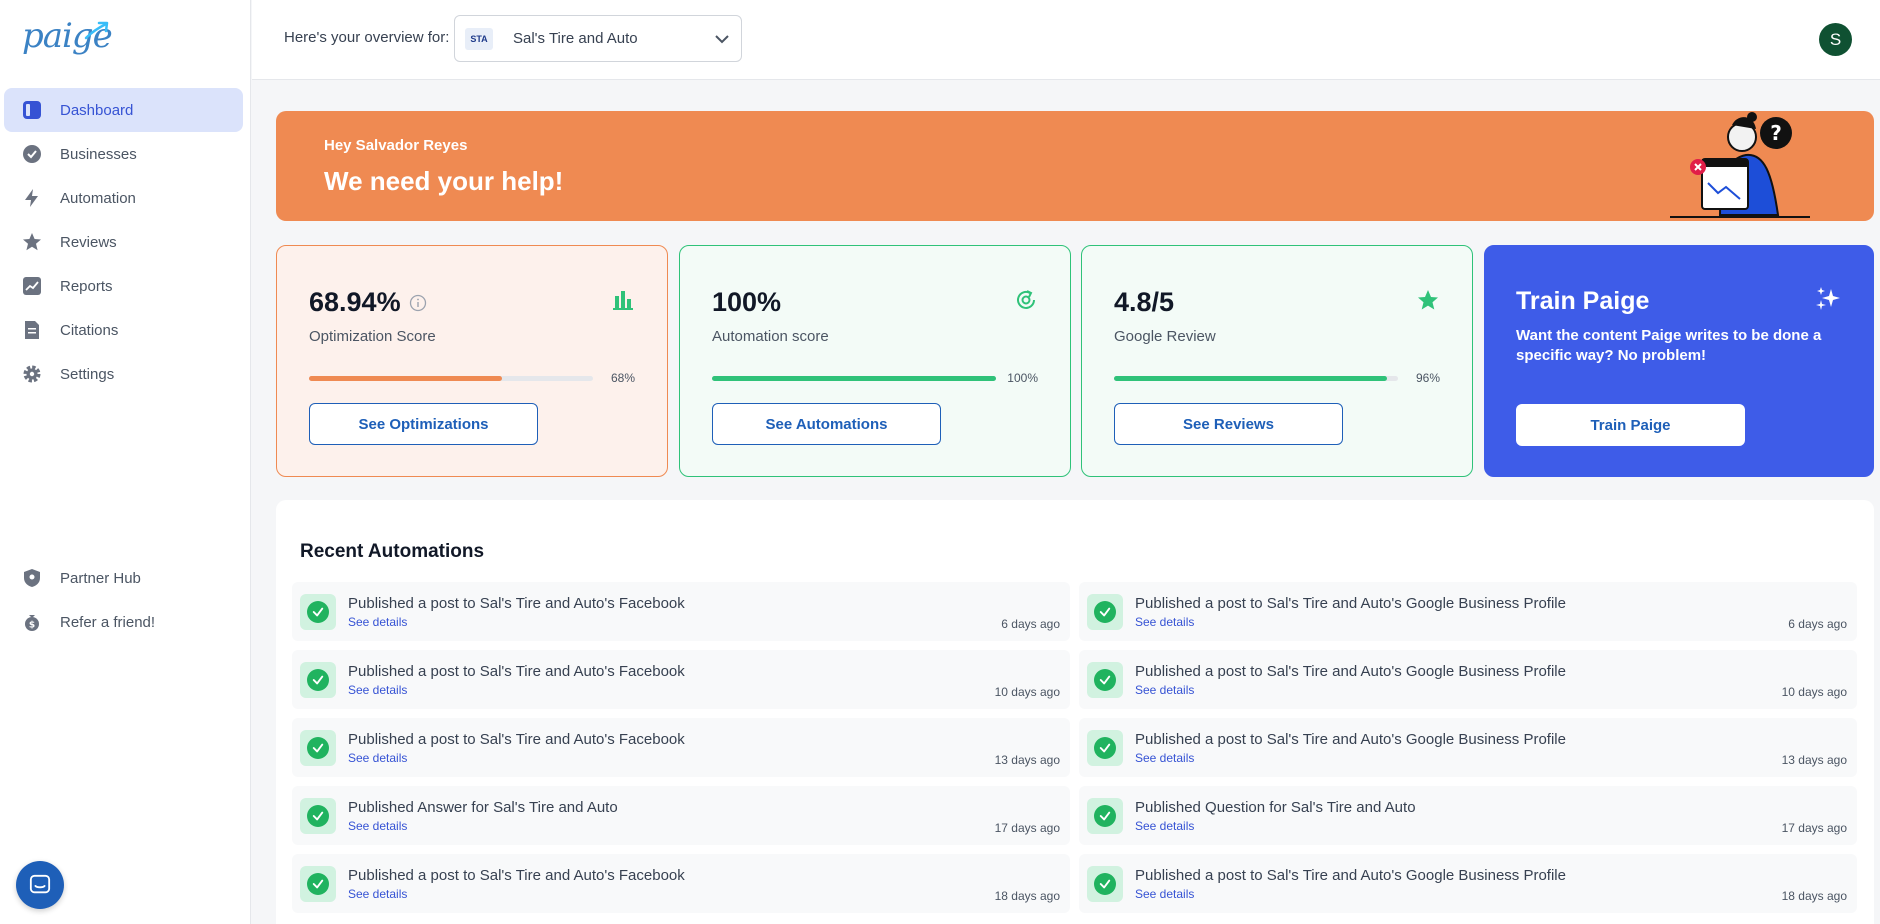 This screenshot has width=1880, height=924. What do you see at coordinates (423, 424) in the screenshot?
I see `see-optimizations-button: See Optimizations` at bounding box center [423, 424].